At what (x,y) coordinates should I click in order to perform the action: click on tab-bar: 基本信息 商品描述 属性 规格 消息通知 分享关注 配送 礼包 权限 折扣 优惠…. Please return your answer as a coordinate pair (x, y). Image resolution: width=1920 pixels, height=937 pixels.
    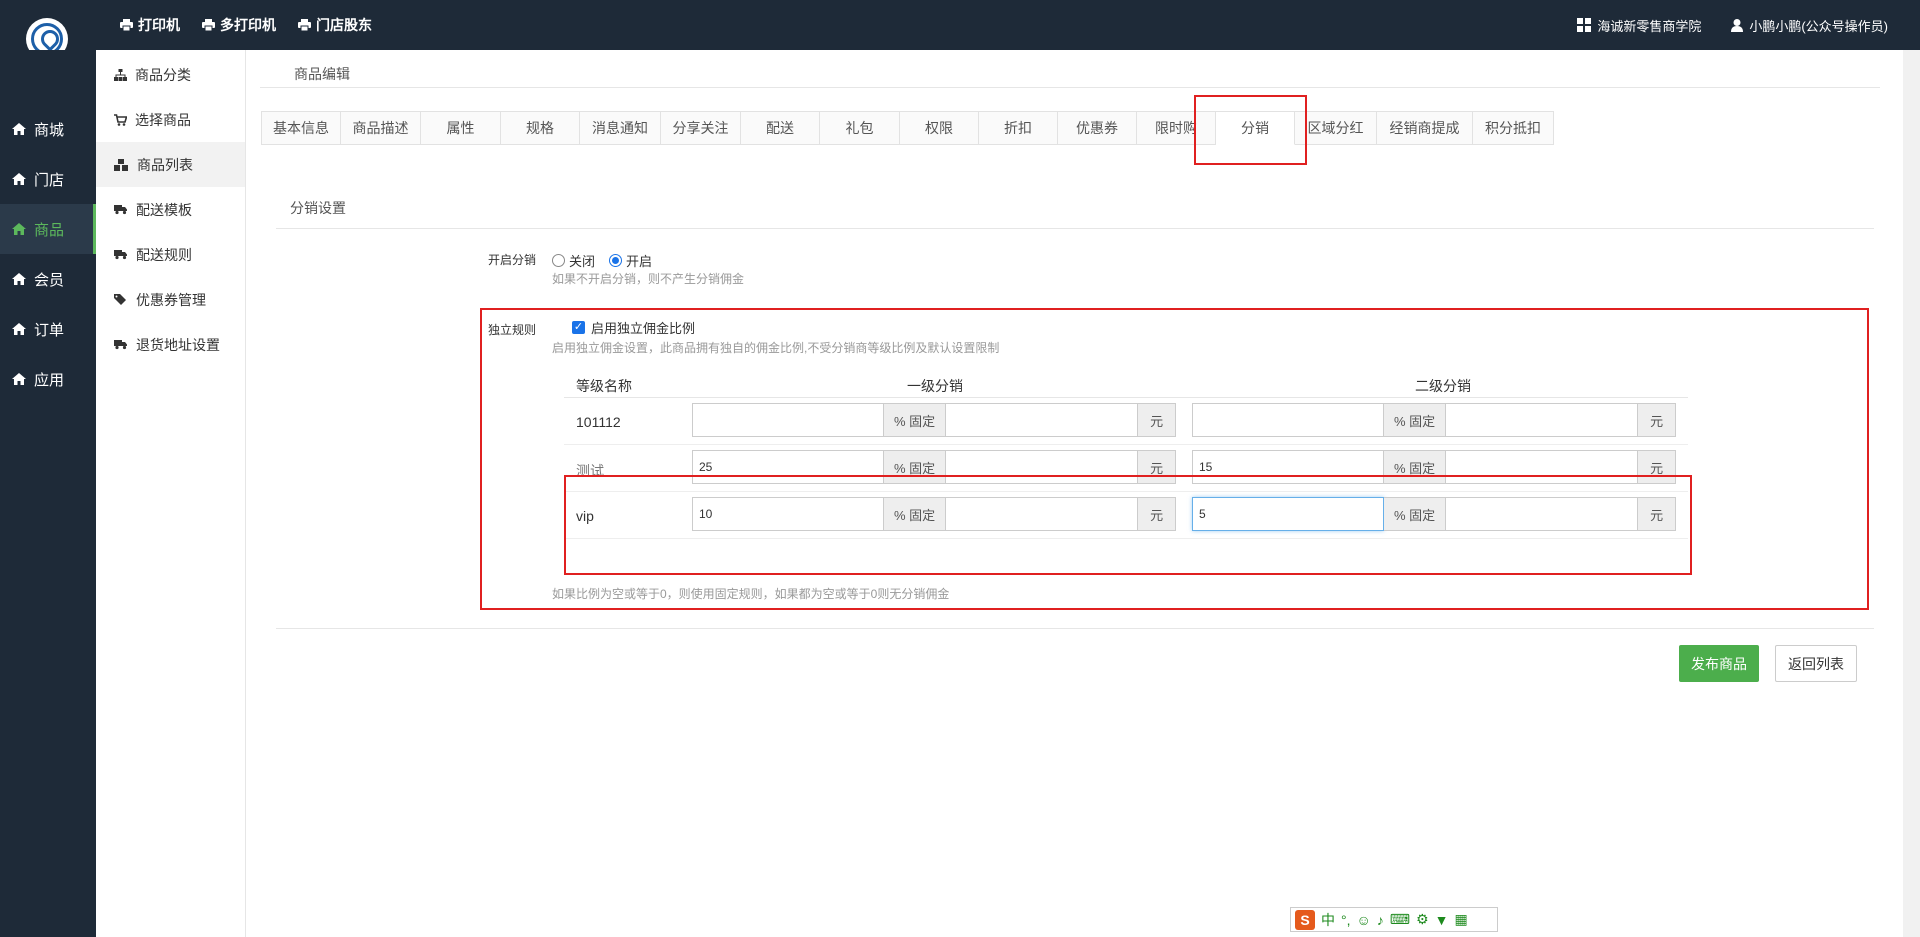
    Looking at the image, I should click on (907, 128).